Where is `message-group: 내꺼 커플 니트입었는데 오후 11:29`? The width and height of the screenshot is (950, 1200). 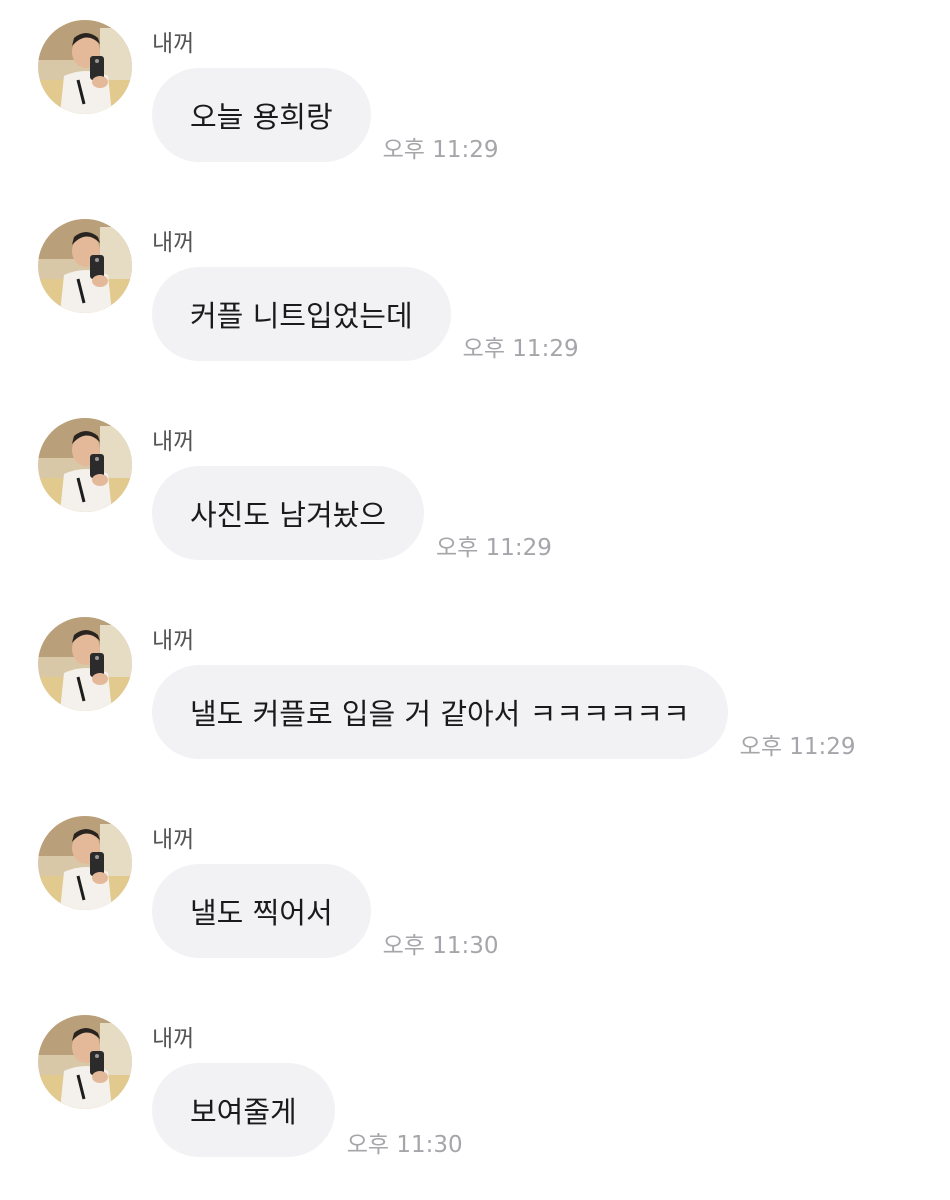
message-group: 내꺼 커플 니트입었는데 오후 11:29 is located at coordinates (475, 280).